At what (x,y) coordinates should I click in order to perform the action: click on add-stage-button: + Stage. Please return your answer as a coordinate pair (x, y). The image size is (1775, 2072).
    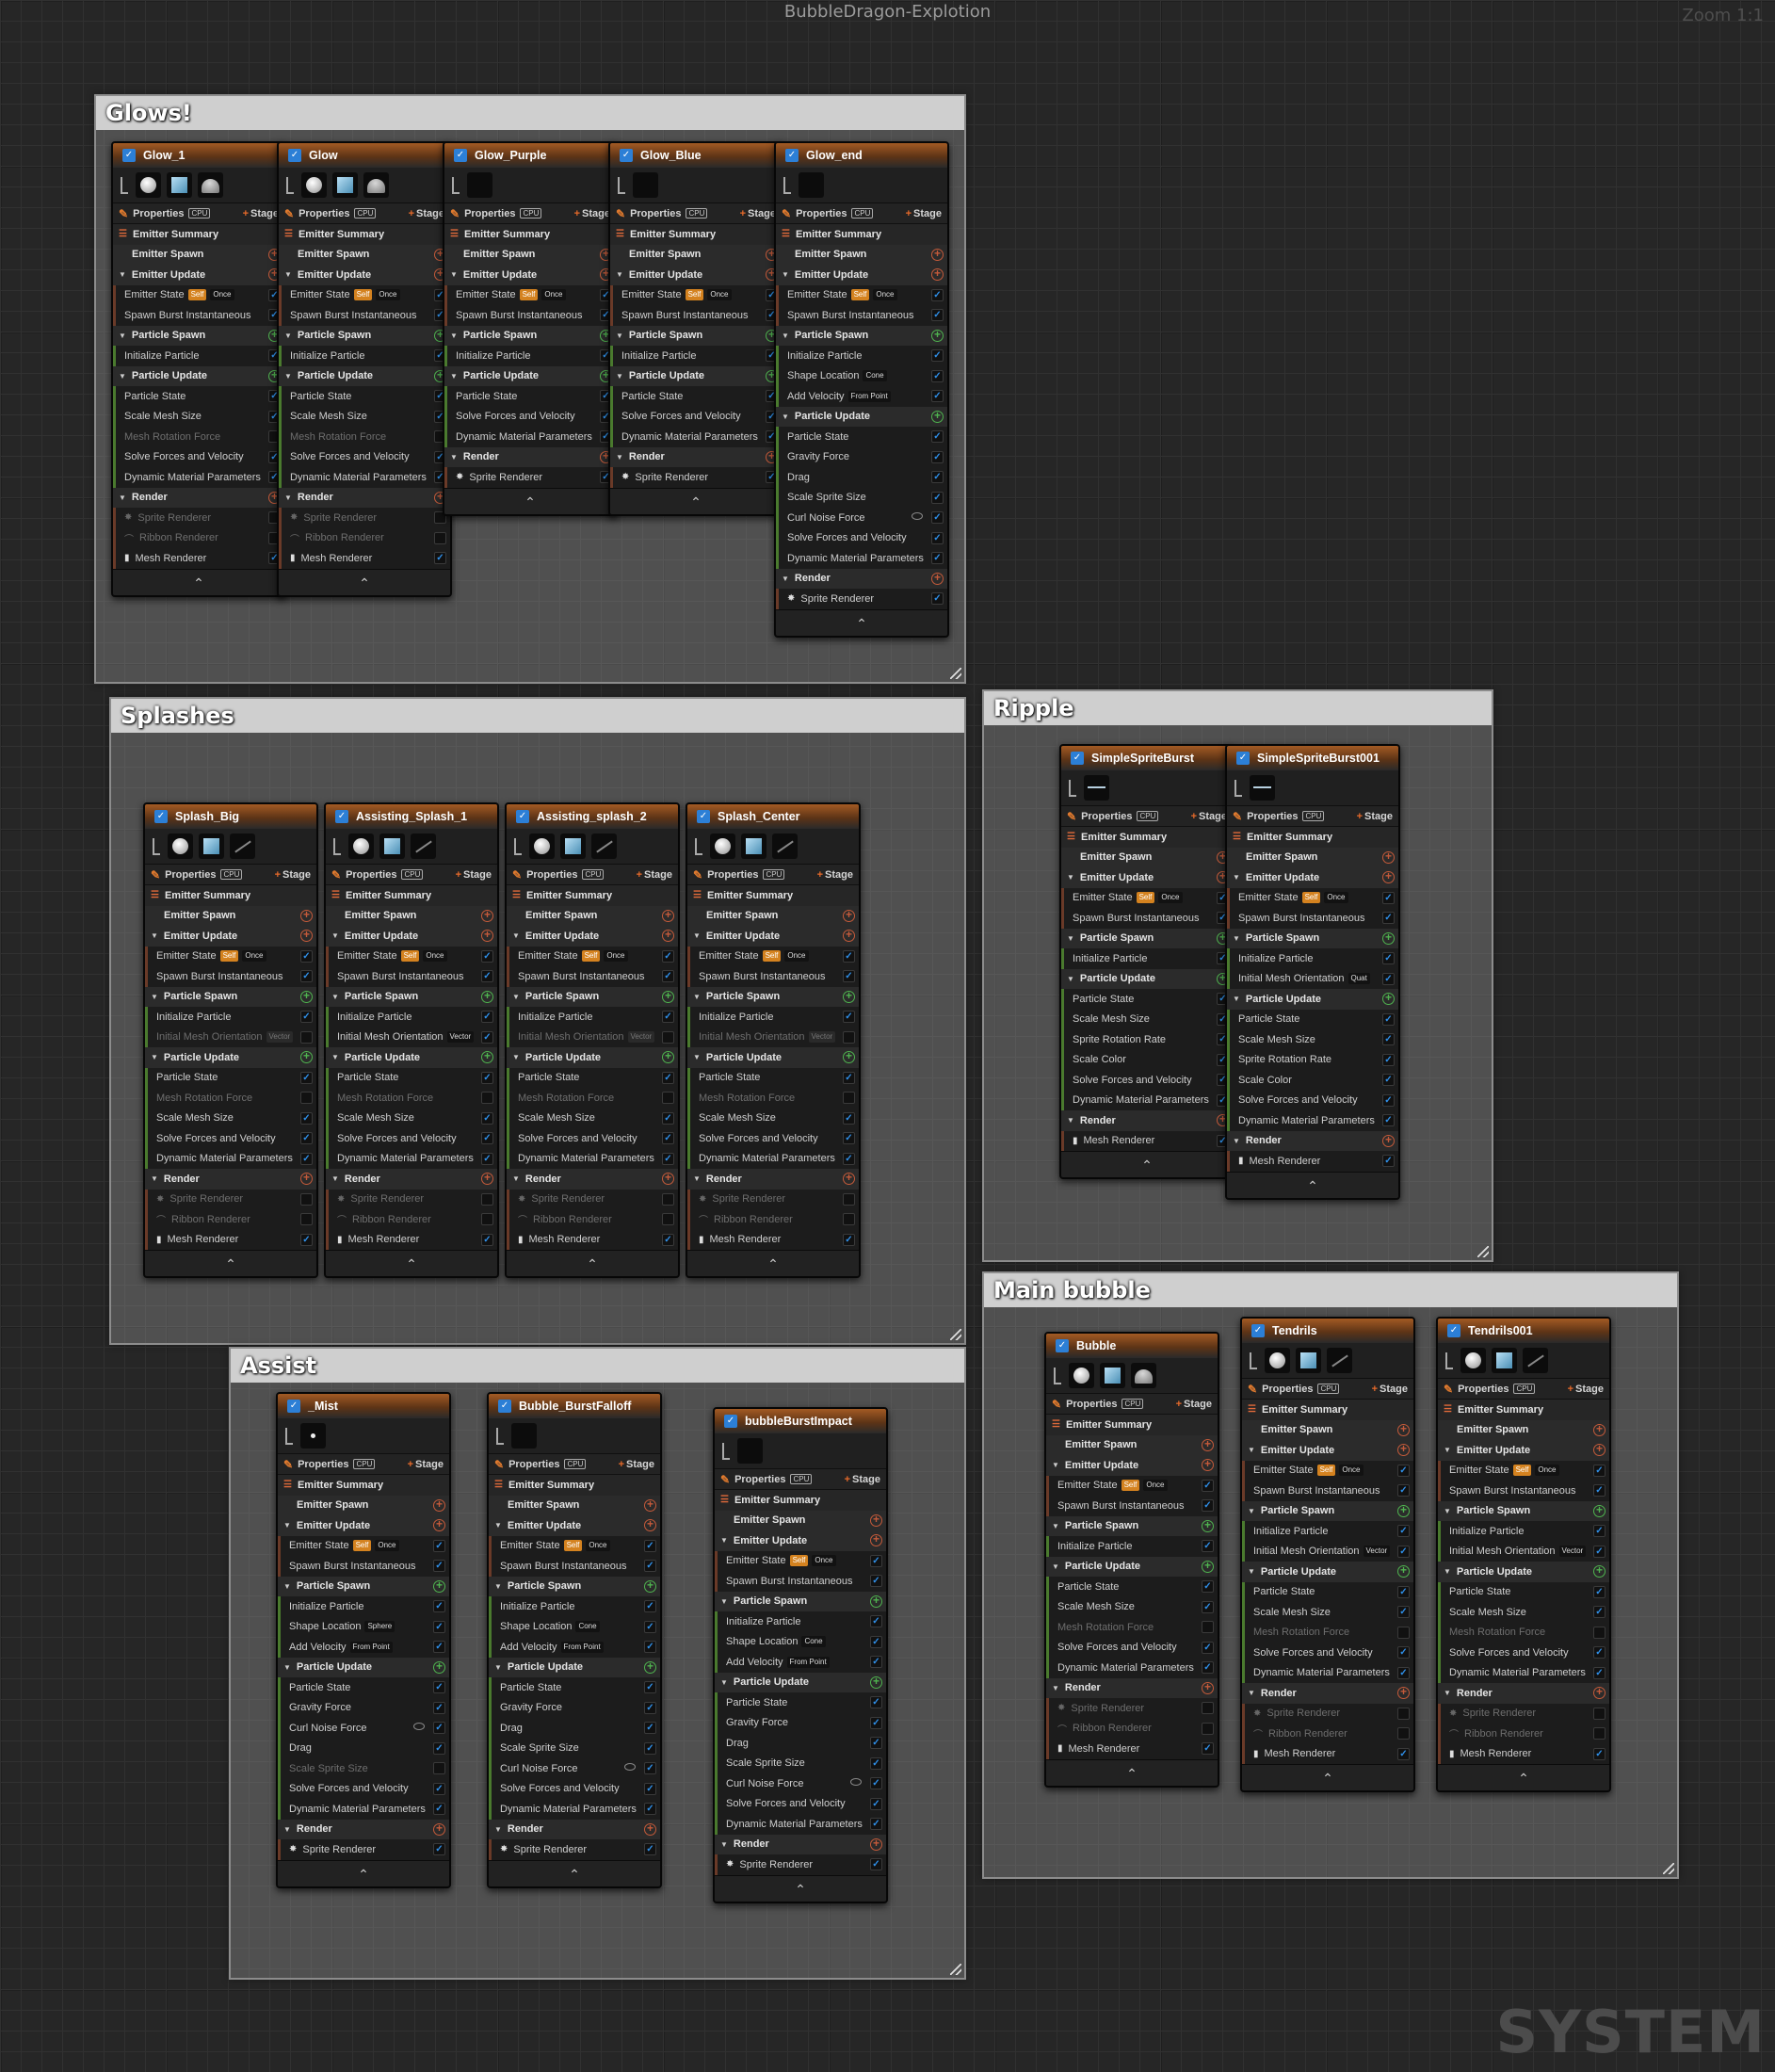
    Looking at the image, I should click on (1194, 1405).